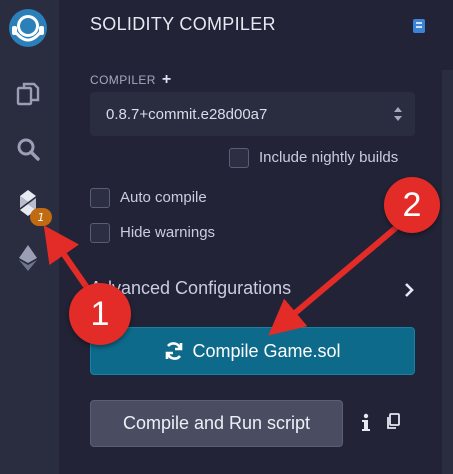  What do you see at coordinates (168, 232) in the screenshot?
I see `hide-warnings-label: Hide warnings` at bounding box center [168, 232].